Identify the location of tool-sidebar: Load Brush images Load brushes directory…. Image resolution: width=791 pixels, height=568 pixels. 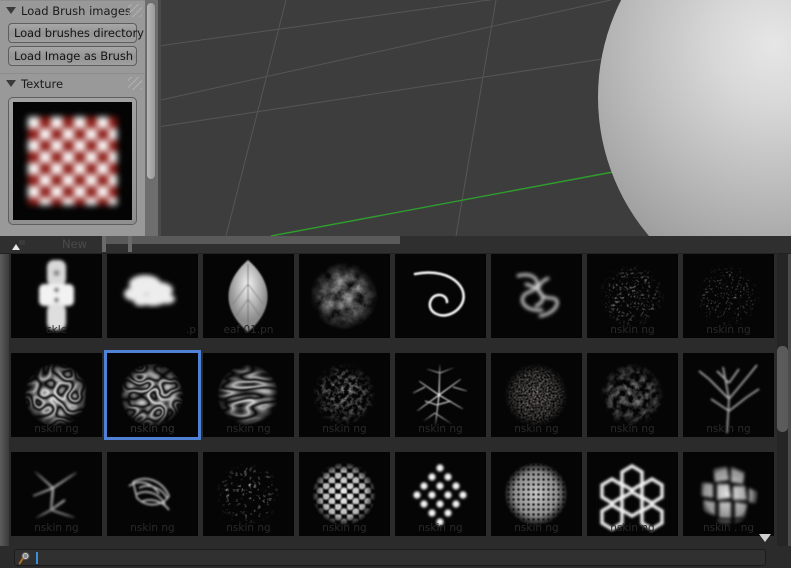
(72, 118).